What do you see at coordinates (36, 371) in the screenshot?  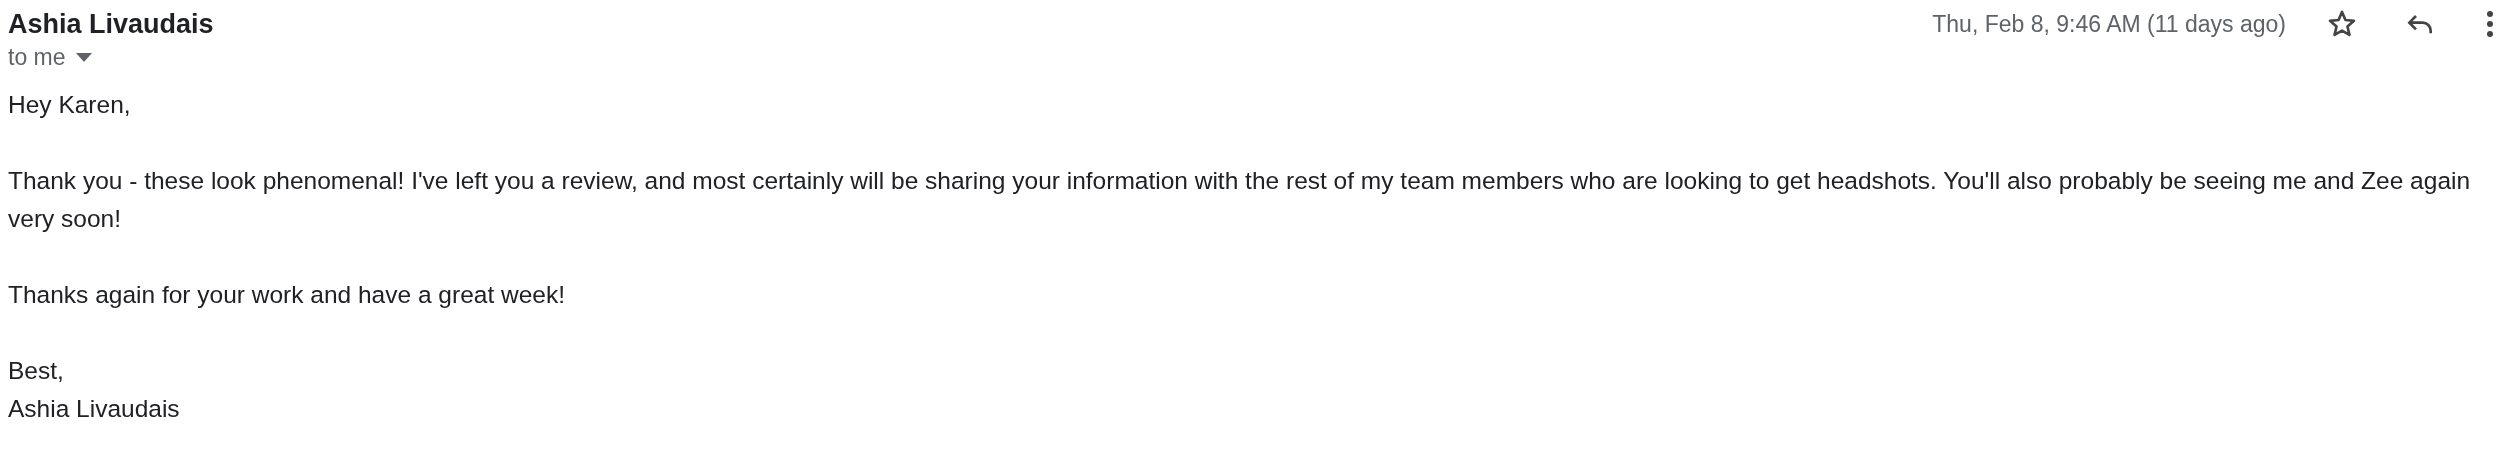 I see `signature-line: Best,` at bounding box center [36, 371].